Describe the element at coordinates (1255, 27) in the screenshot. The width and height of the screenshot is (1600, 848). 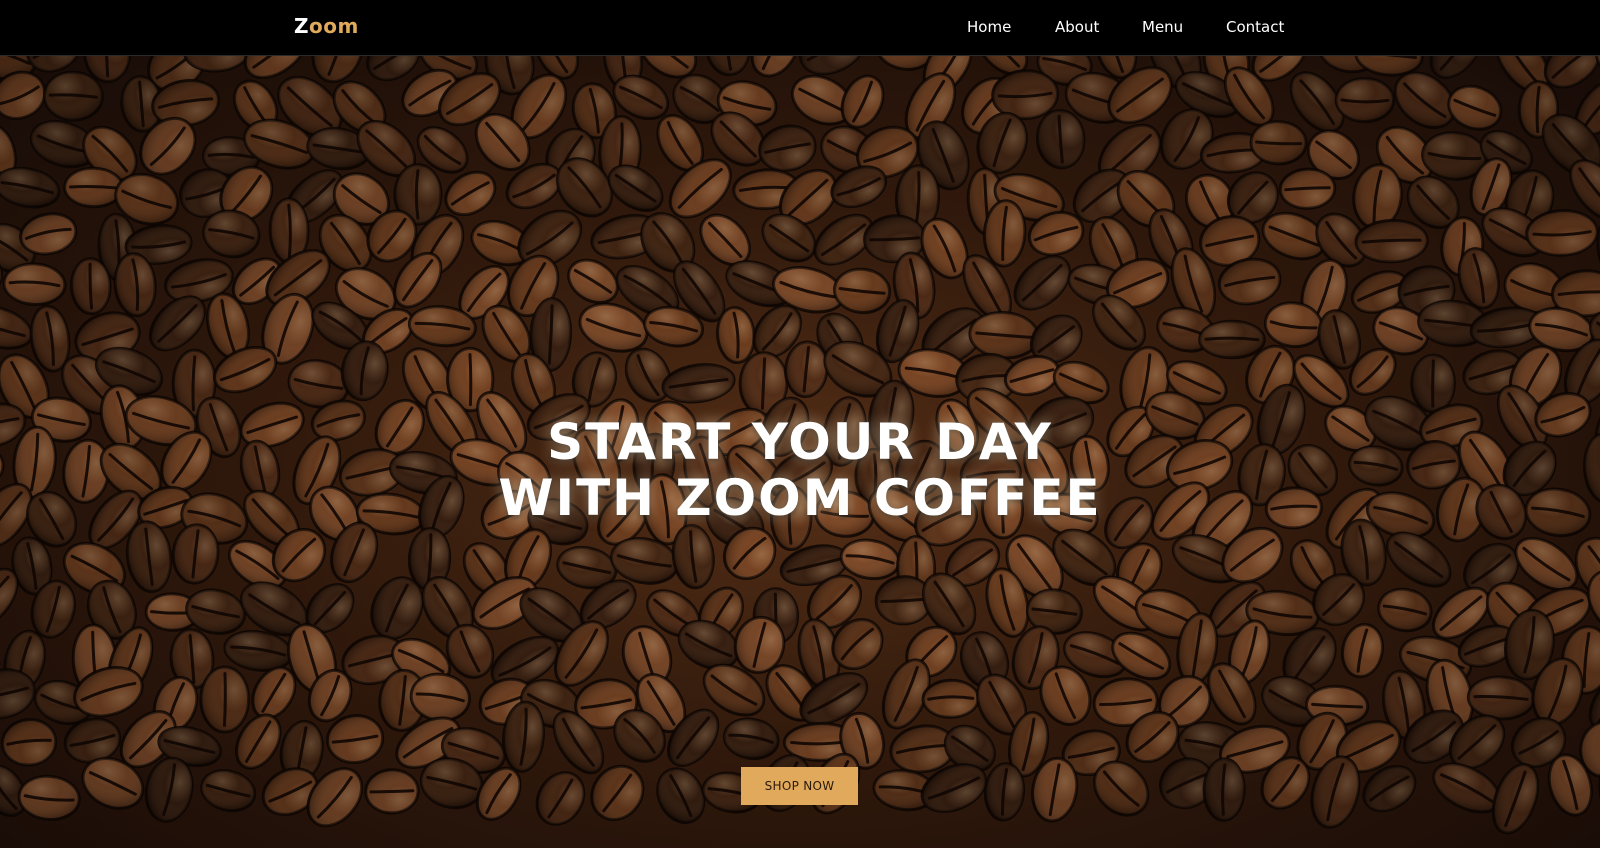
I see `nav-link-contact: Contact` at that location.